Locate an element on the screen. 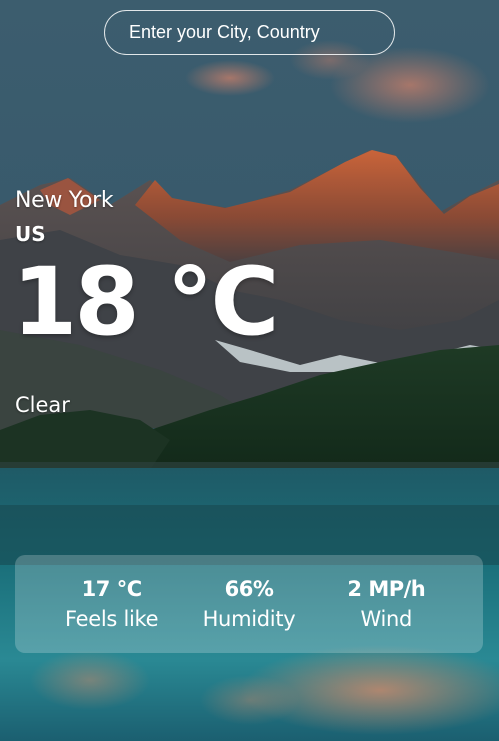 The height and width of the screenshot is (741, 499). feels-like-stat: 17 °C Feels like is located at coordinates (112, 604).